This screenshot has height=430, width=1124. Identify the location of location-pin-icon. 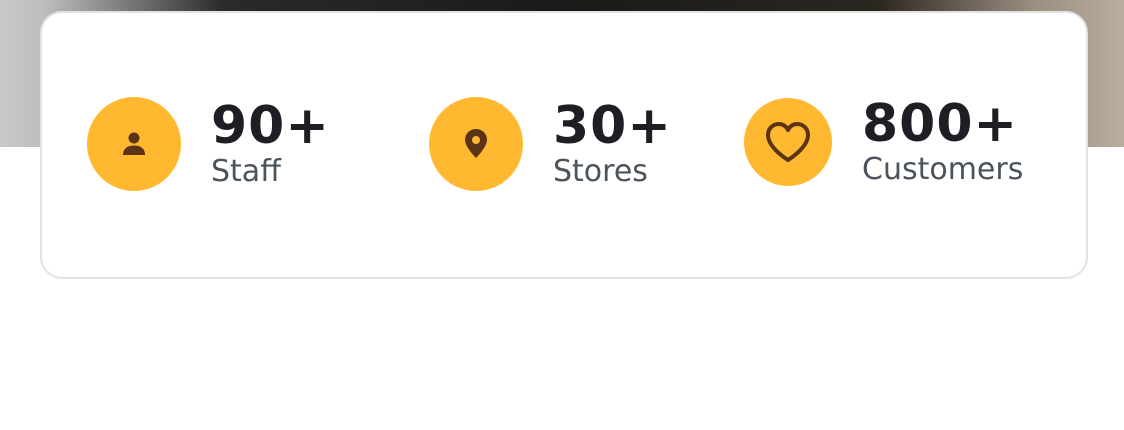
(476, 144).